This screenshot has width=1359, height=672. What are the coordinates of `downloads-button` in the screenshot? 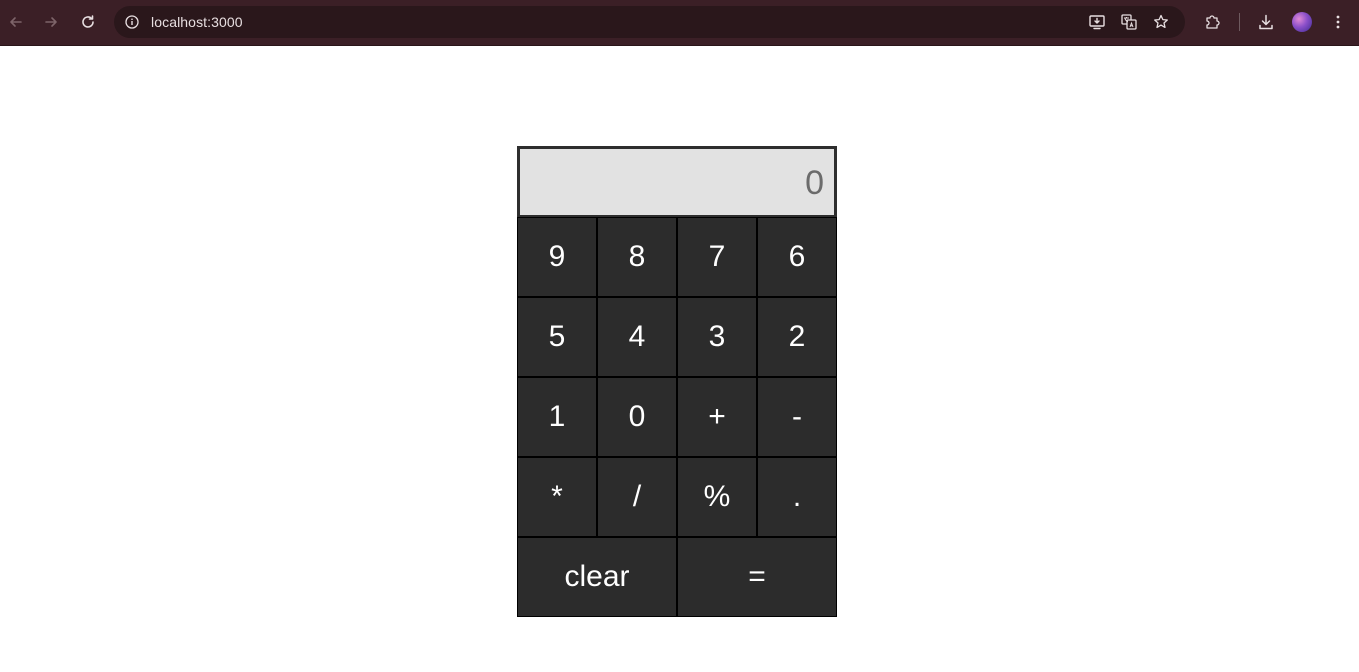 It's located at (1266, 22).